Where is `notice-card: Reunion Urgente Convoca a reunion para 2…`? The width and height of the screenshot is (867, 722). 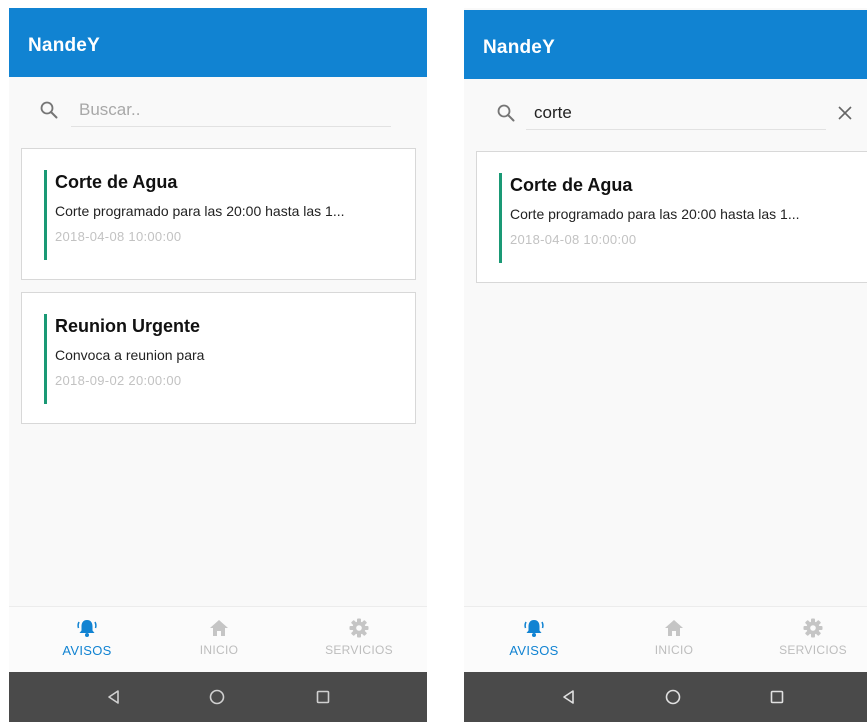
notice-card: Reunion Urgente Convoca a reunion para 2… is located at coordinates (218, 358).